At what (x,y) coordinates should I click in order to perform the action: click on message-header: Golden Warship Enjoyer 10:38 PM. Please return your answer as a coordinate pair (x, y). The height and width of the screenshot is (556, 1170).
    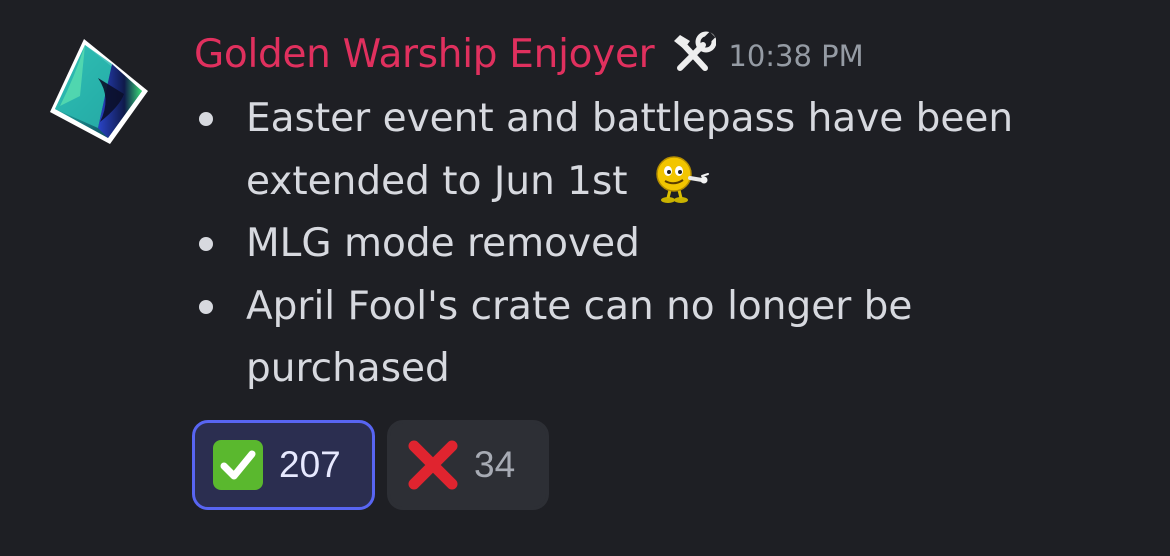
    Looking at the image, I should click on (529, 54).